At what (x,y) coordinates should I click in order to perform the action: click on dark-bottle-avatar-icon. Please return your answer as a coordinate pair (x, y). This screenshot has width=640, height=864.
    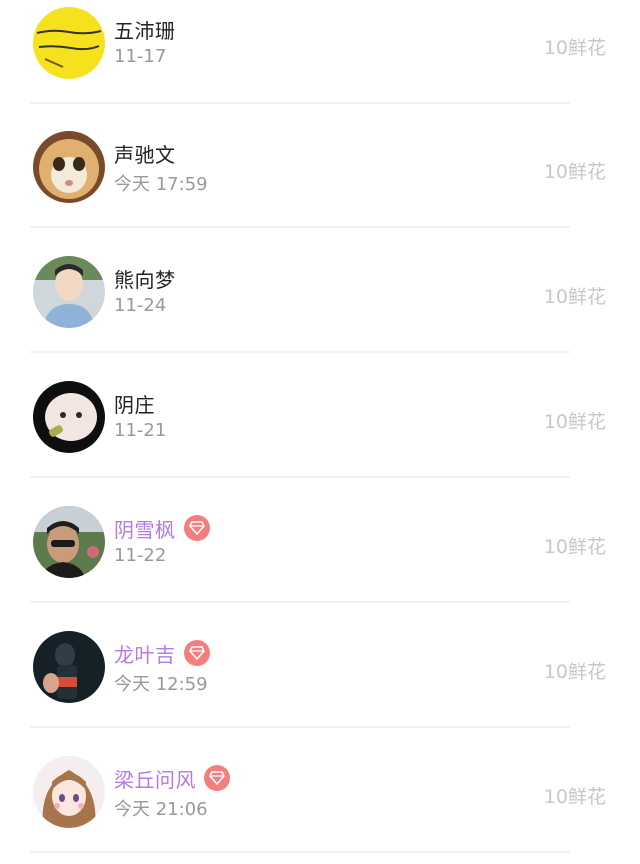
    Looking at the image, I should click on (69, 667).